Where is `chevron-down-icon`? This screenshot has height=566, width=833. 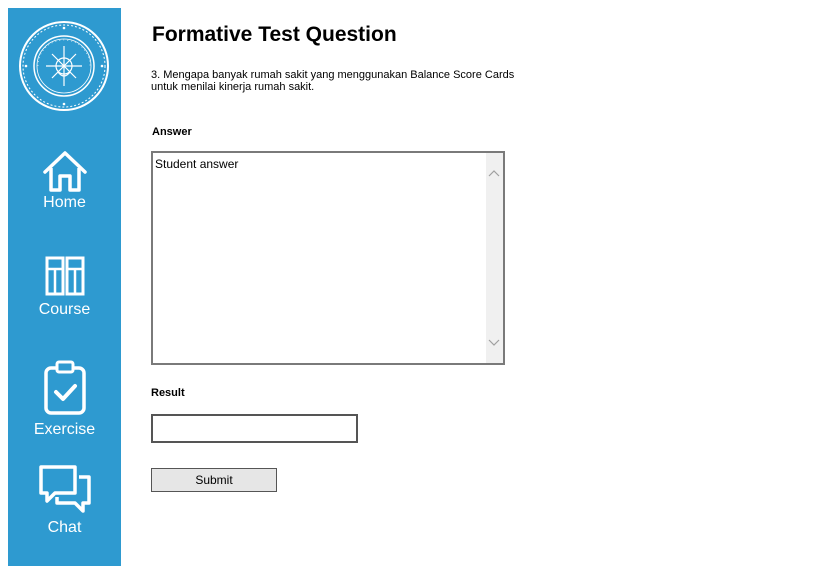 chevron-down-icon is located at coordinates (494, 342).